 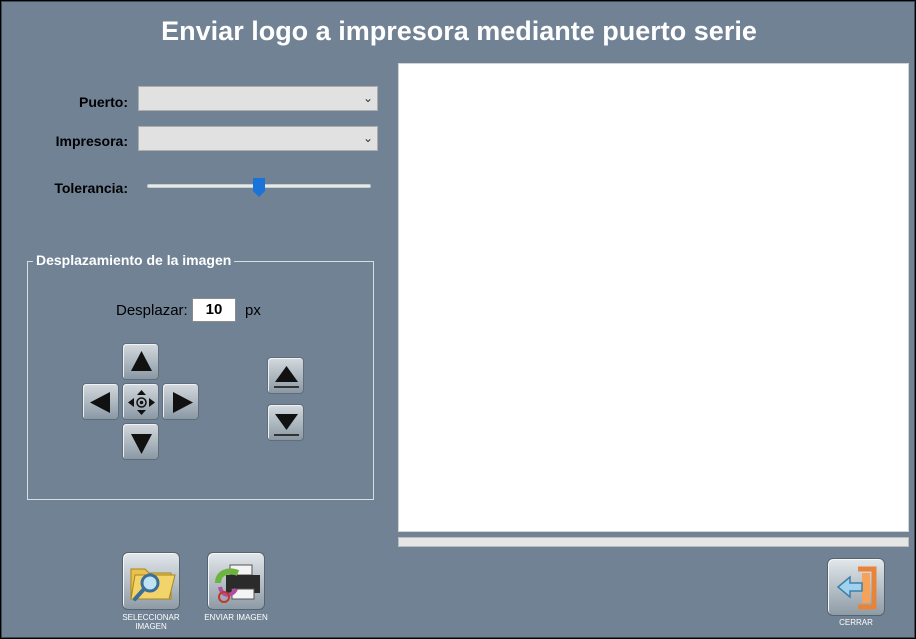 What do you see at coordinates (151, 622) in the screenshot?
I see `select-image-caption: SELECCIONAR IMAGEN` at bounding box center [151, 622].